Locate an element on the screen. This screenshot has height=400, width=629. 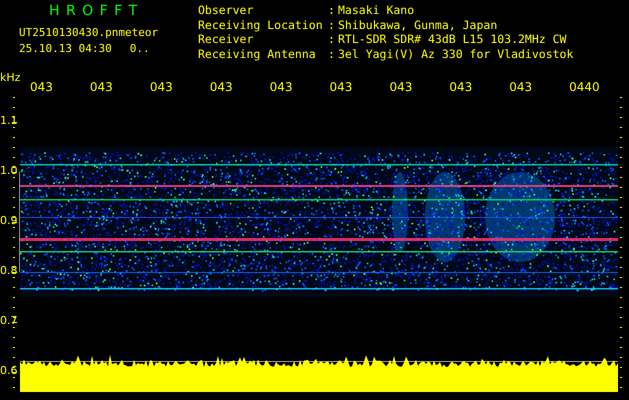
app-title: H R O F F T is located at coordinates (94, 11).